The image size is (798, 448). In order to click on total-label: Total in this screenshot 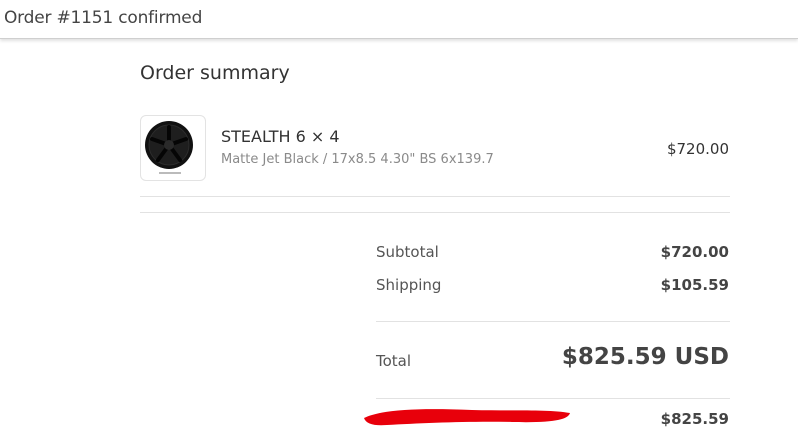, I will do `click(394, 361)`.